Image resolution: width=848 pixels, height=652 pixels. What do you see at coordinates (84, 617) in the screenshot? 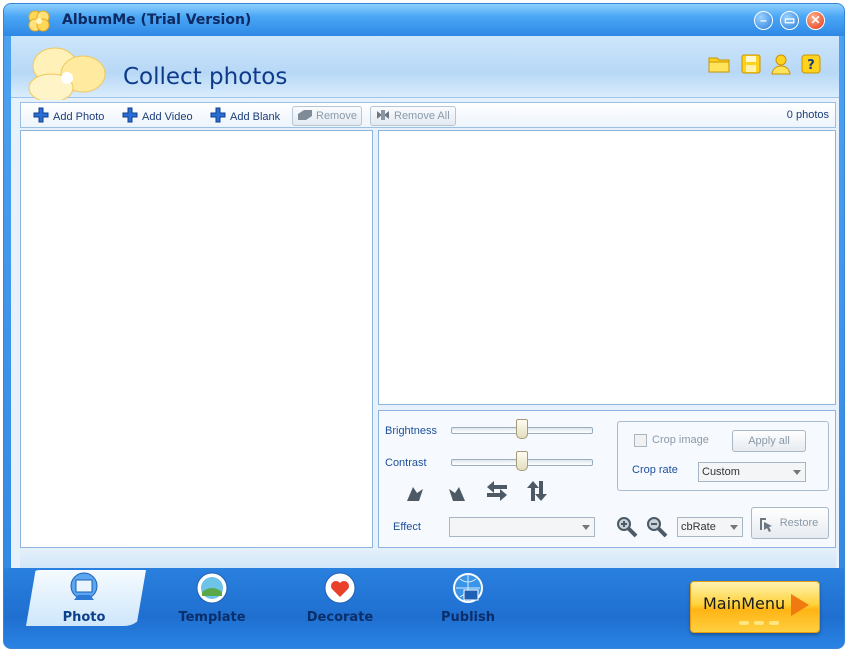
I see `tab-photo-label: Photo` at bounding box center [84, 617].